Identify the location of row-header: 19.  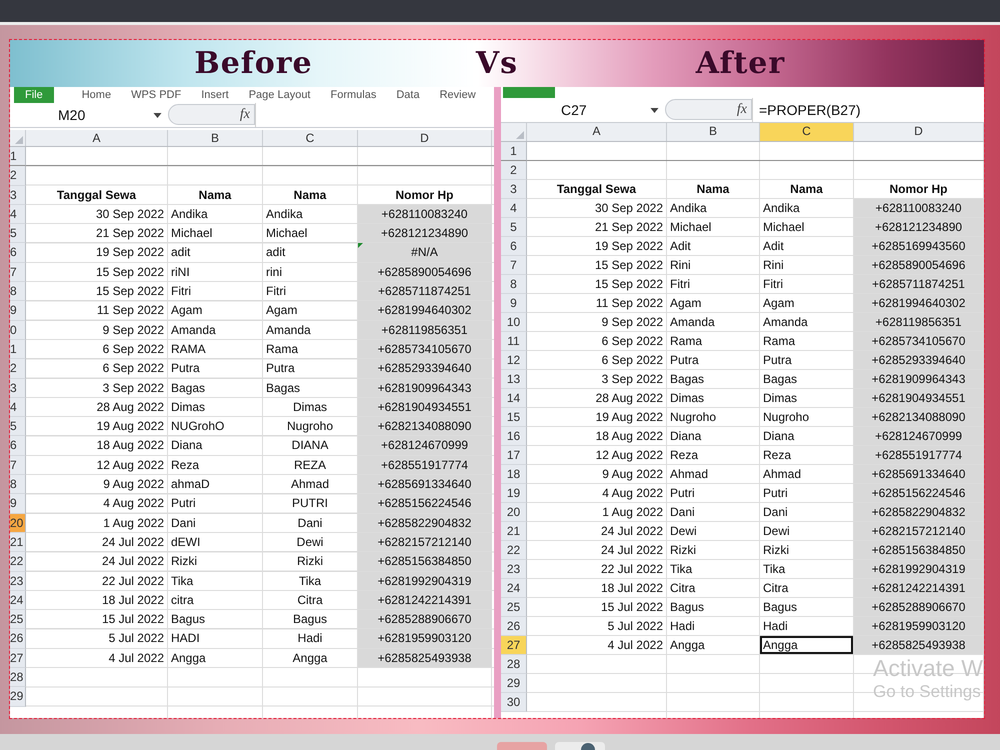
(514, 493).